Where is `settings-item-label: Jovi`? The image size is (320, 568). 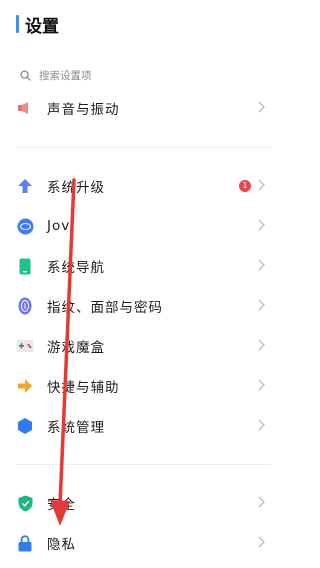 settings-item-label: Jovi is located at coordinates (61, 226).